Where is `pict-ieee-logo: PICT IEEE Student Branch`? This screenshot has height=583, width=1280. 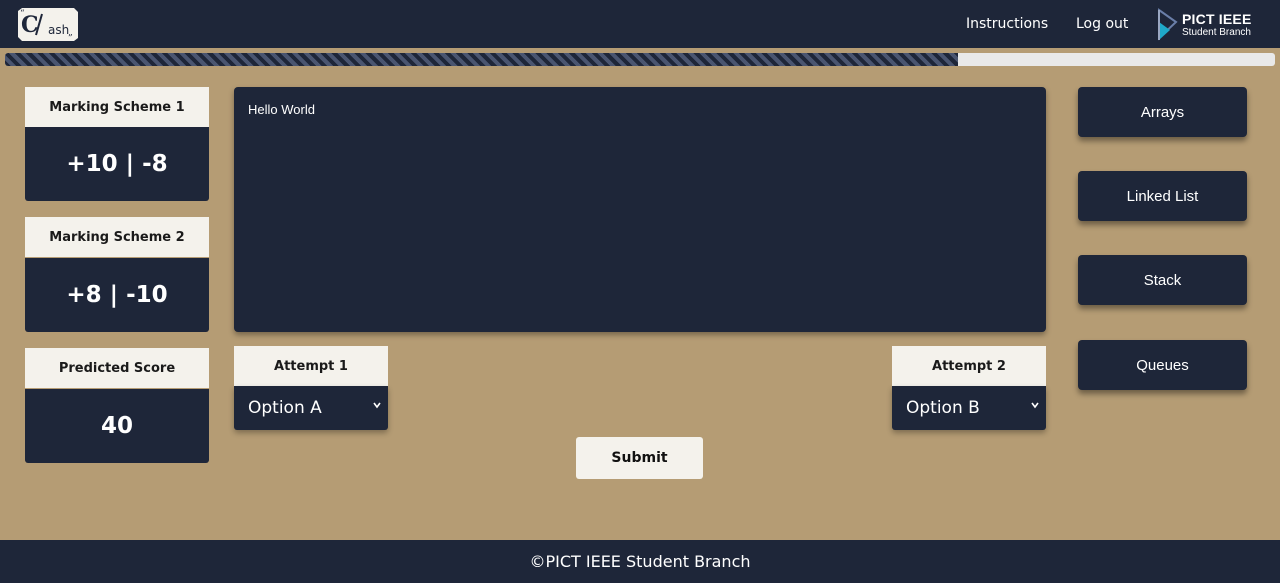 pict-ieee-logo: PICT IEEE Student Branch is located at coordinates (1206, 25).